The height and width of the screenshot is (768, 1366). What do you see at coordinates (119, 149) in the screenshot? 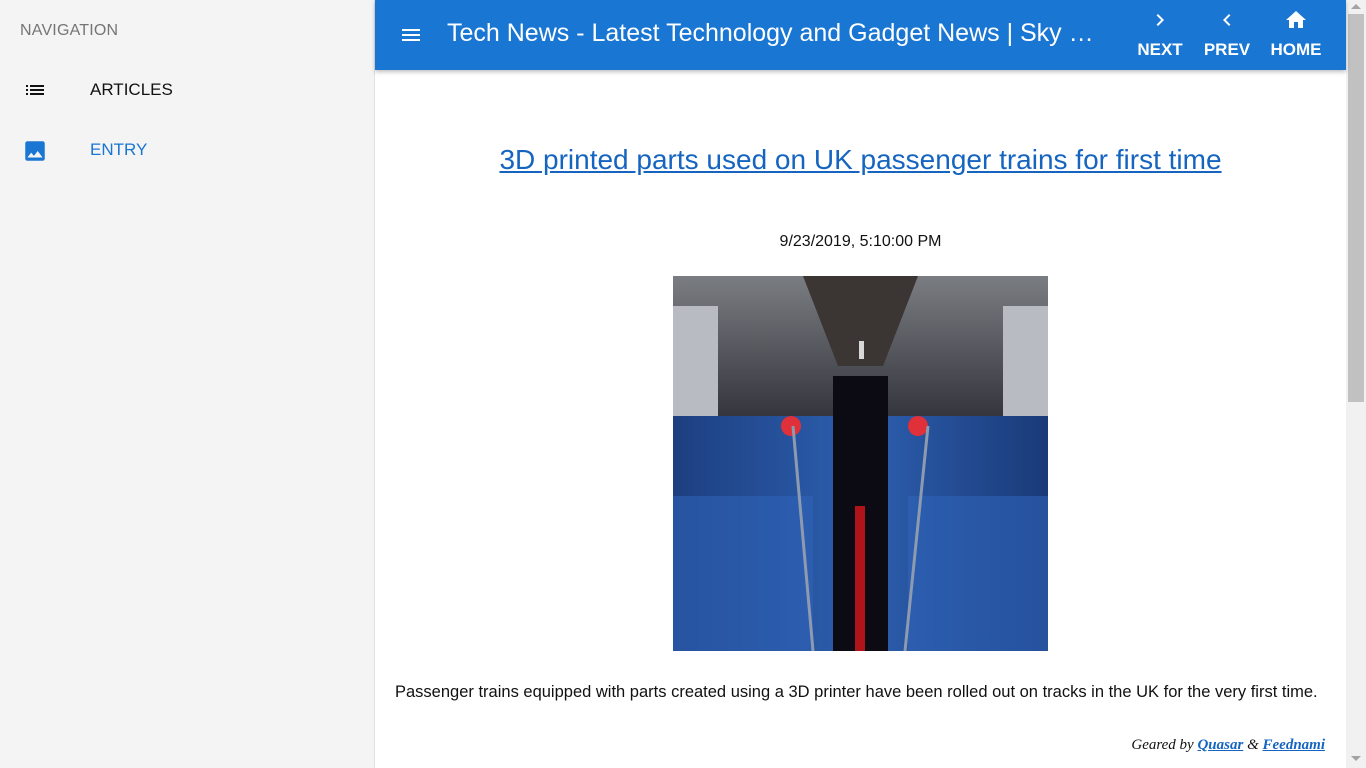
I see `sidebar-item-label: ENTRY` at bounding box center [119, 149].